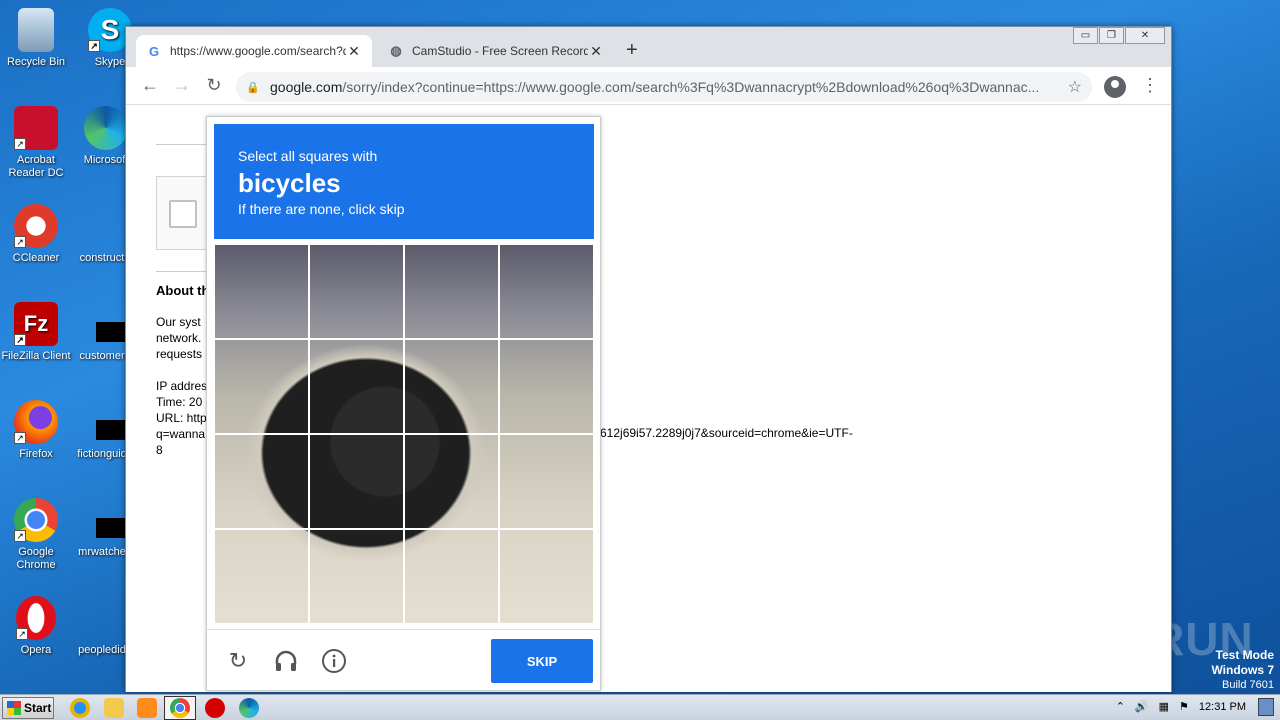 The image size is (1280, 720). What do you see at coordinates (214, 85) in the screenshot?
I see `reload-button: ↻` at bounding box center [214, 85].